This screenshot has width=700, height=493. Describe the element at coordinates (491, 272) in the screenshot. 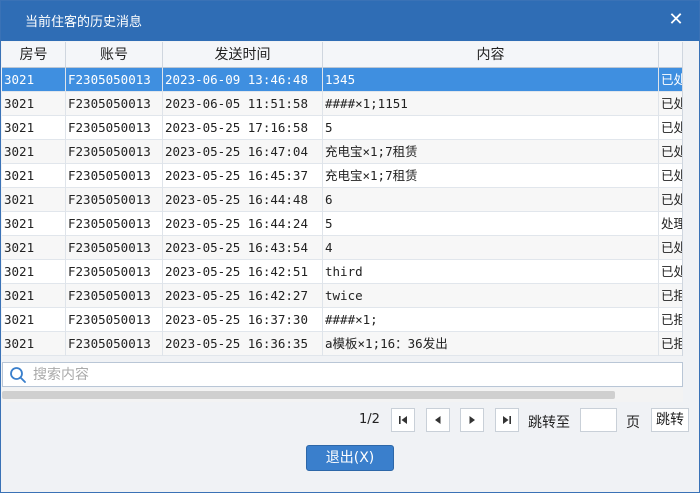

I see `content-cell: third` at that location.